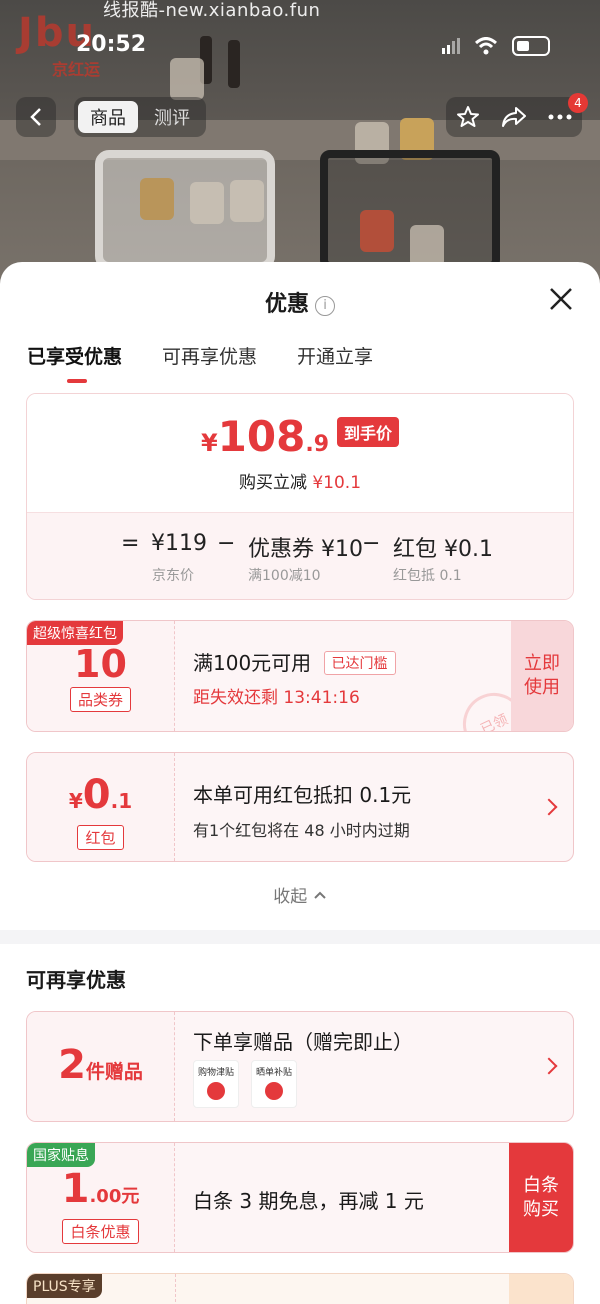 This screenshot has width=600, height=1304. What do you see at coordinates (100, 1231) in the screenshot?
I see `baitiao-type: 白条优惠` at bounding box center [100, 1231].